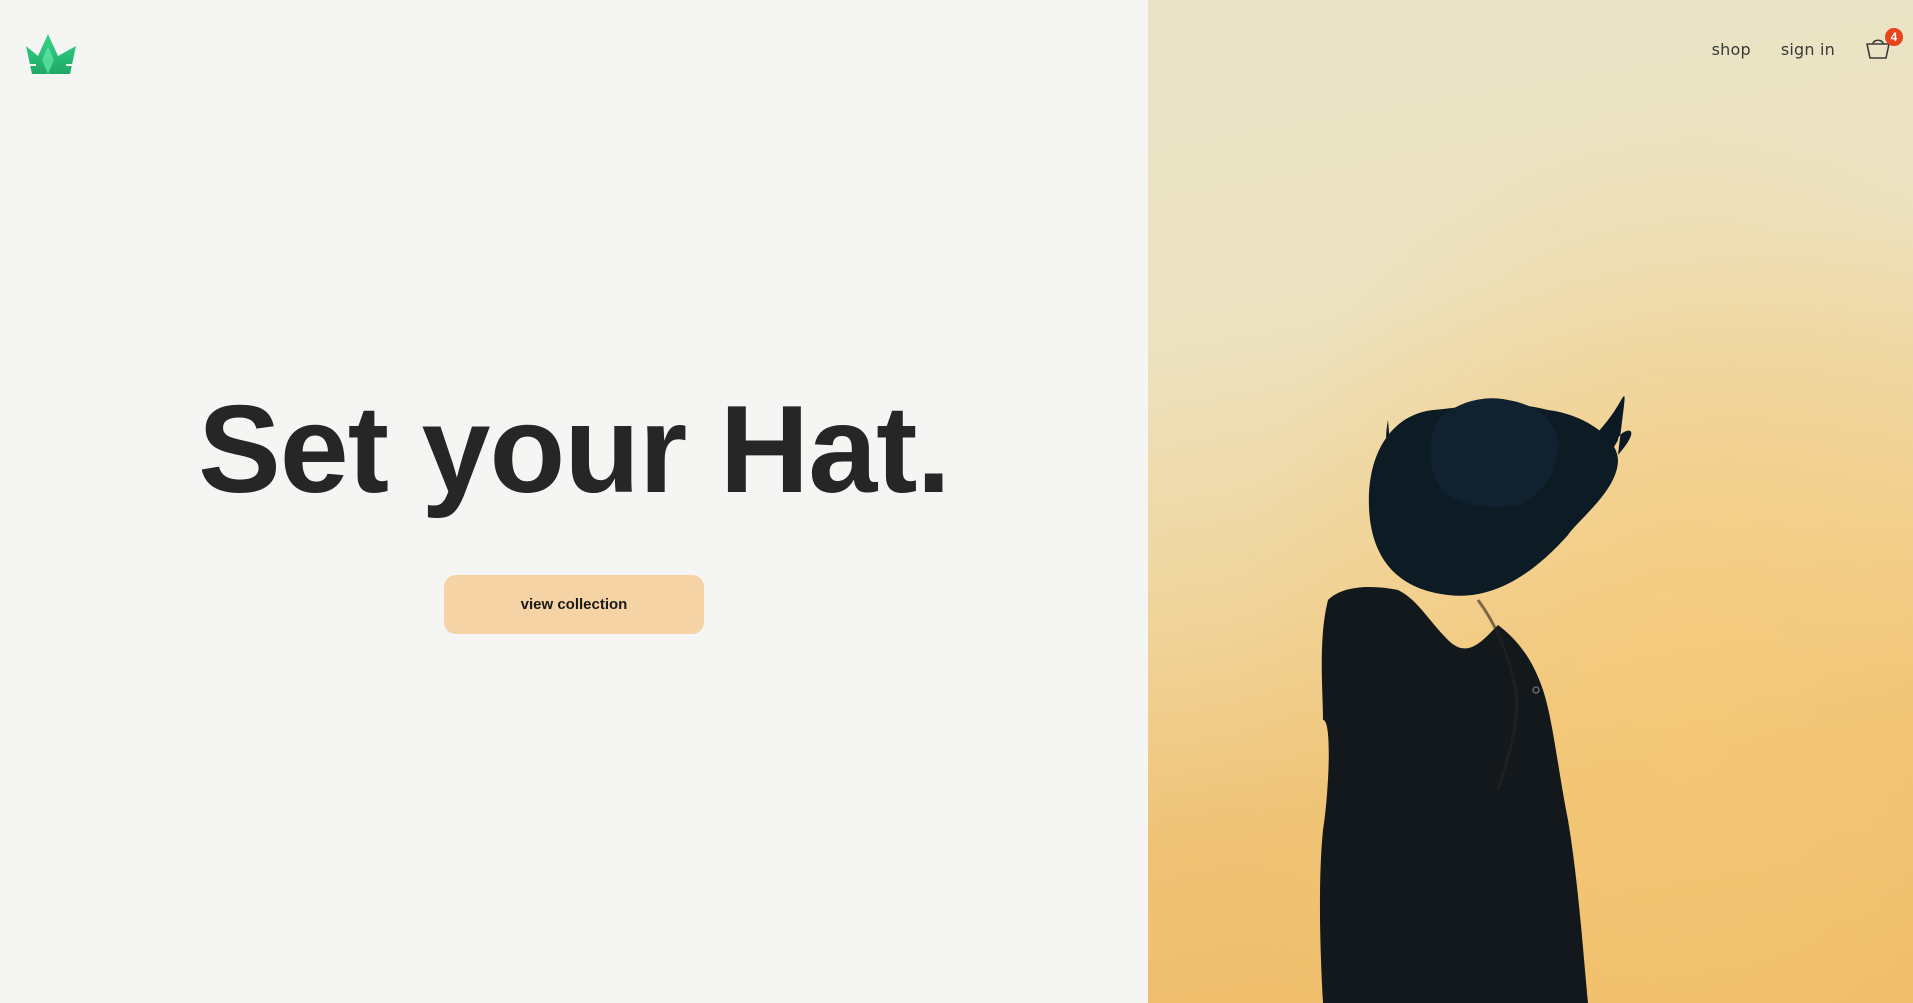  What do you see at coordinates (574, 450) in the screenshot?
I see `hero-title: Set your Hat.` at bounding box center [574, 450].